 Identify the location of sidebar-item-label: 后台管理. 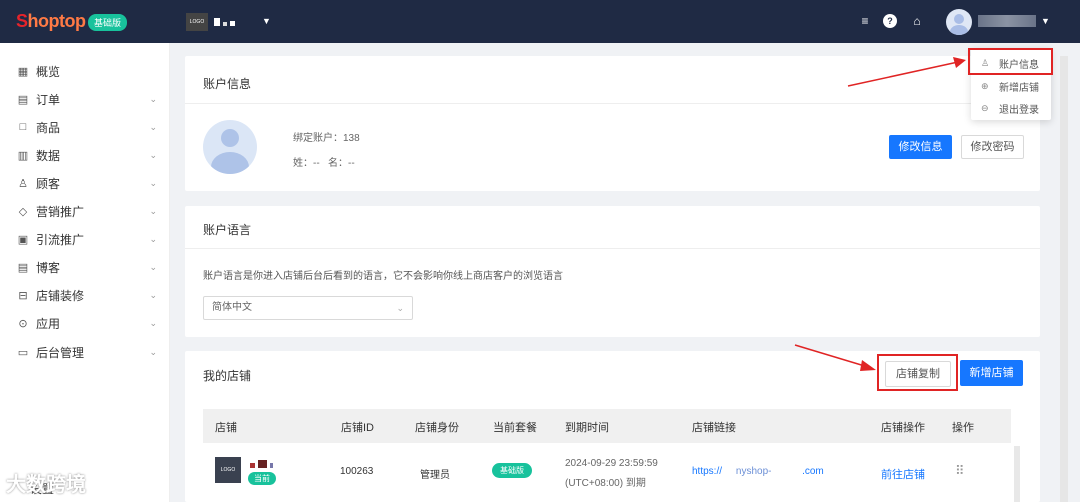
(60, 352).